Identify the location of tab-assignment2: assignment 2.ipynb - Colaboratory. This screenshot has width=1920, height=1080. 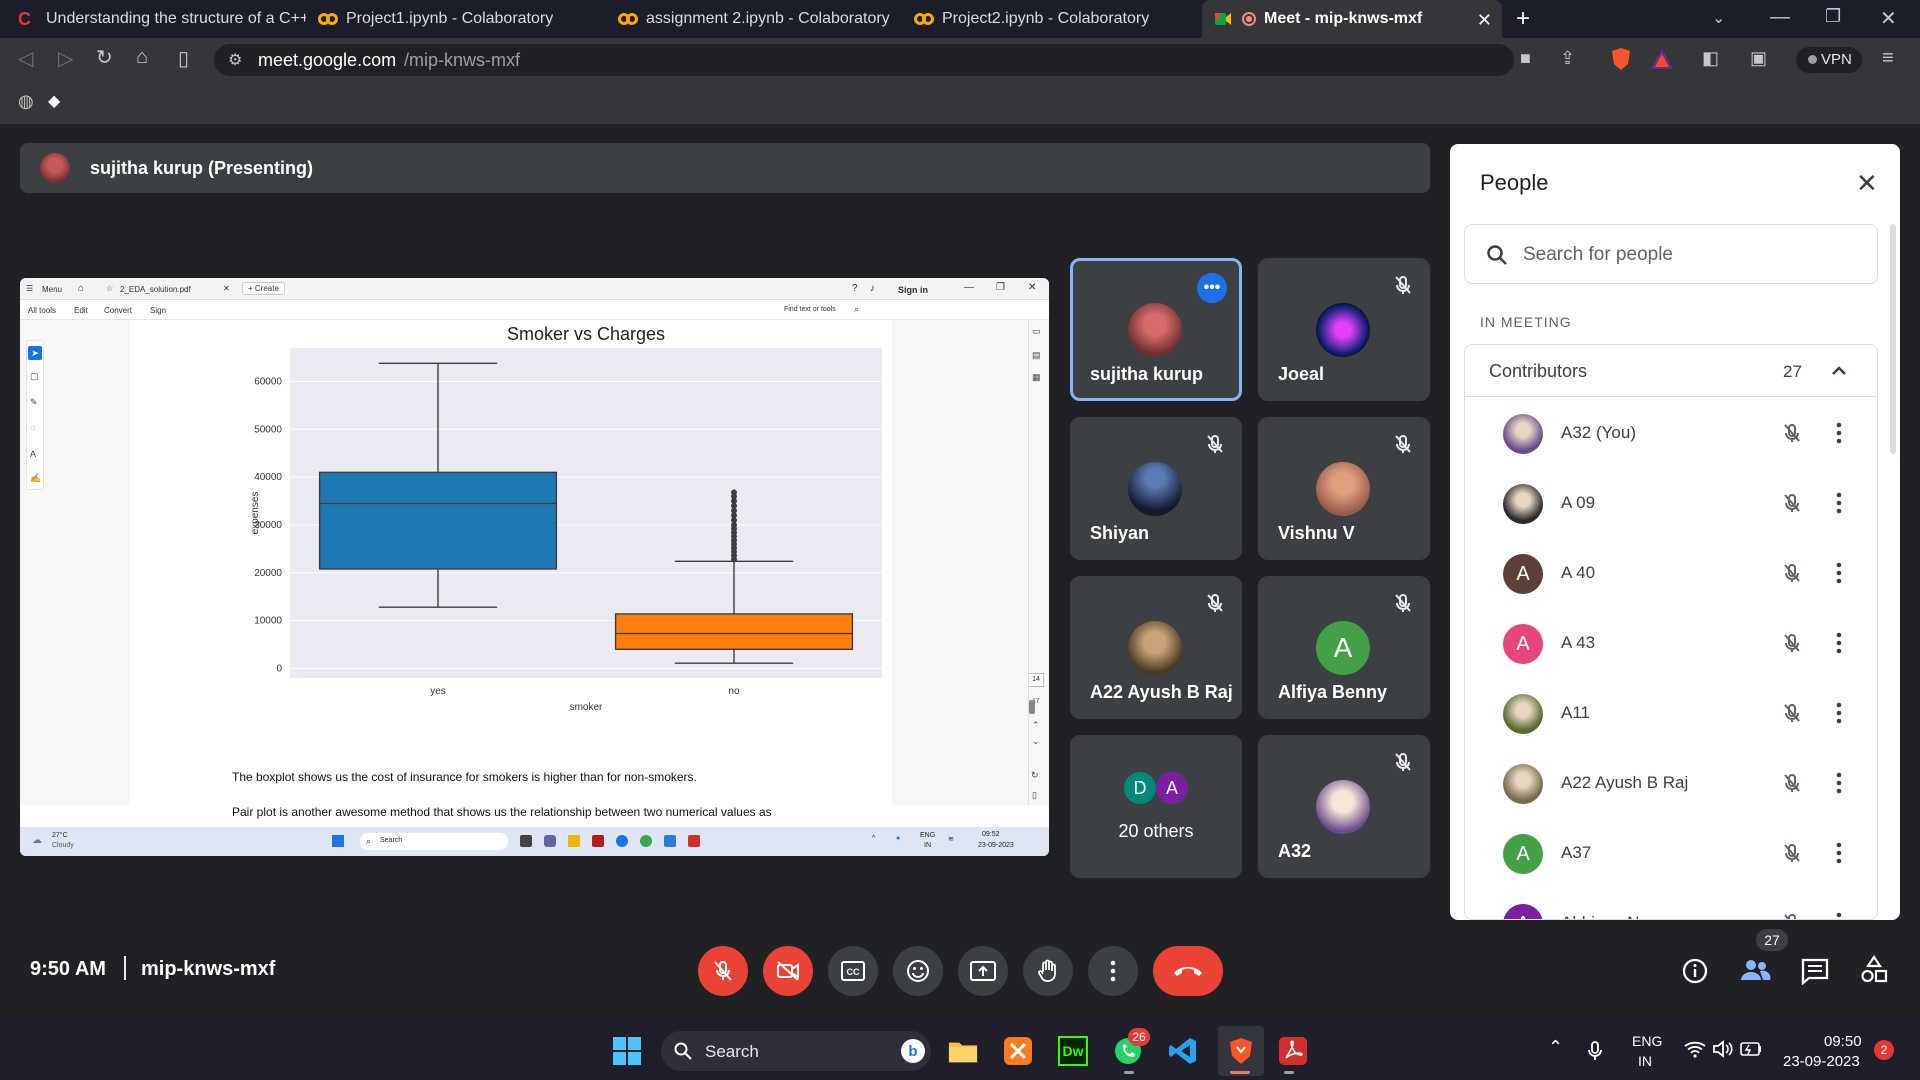
(754, 19).